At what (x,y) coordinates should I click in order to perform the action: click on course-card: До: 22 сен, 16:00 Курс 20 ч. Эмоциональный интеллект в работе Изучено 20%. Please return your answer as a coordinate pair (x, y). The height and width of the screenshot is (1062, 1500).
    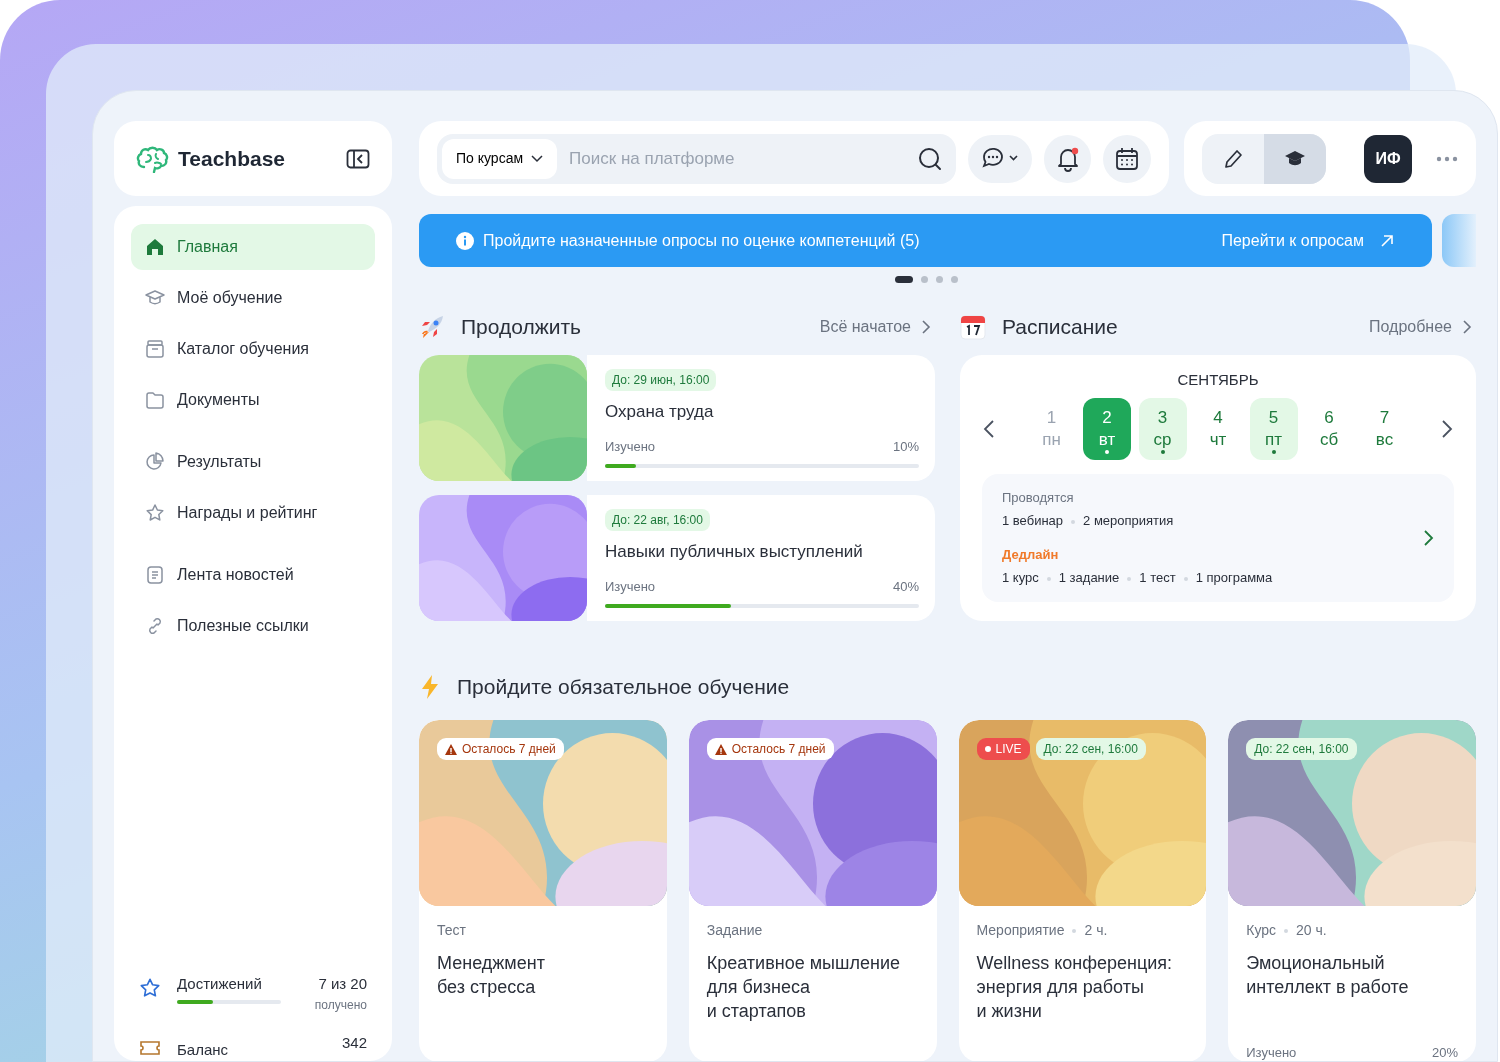
    Looking at the image, I should click on (1352, 890).